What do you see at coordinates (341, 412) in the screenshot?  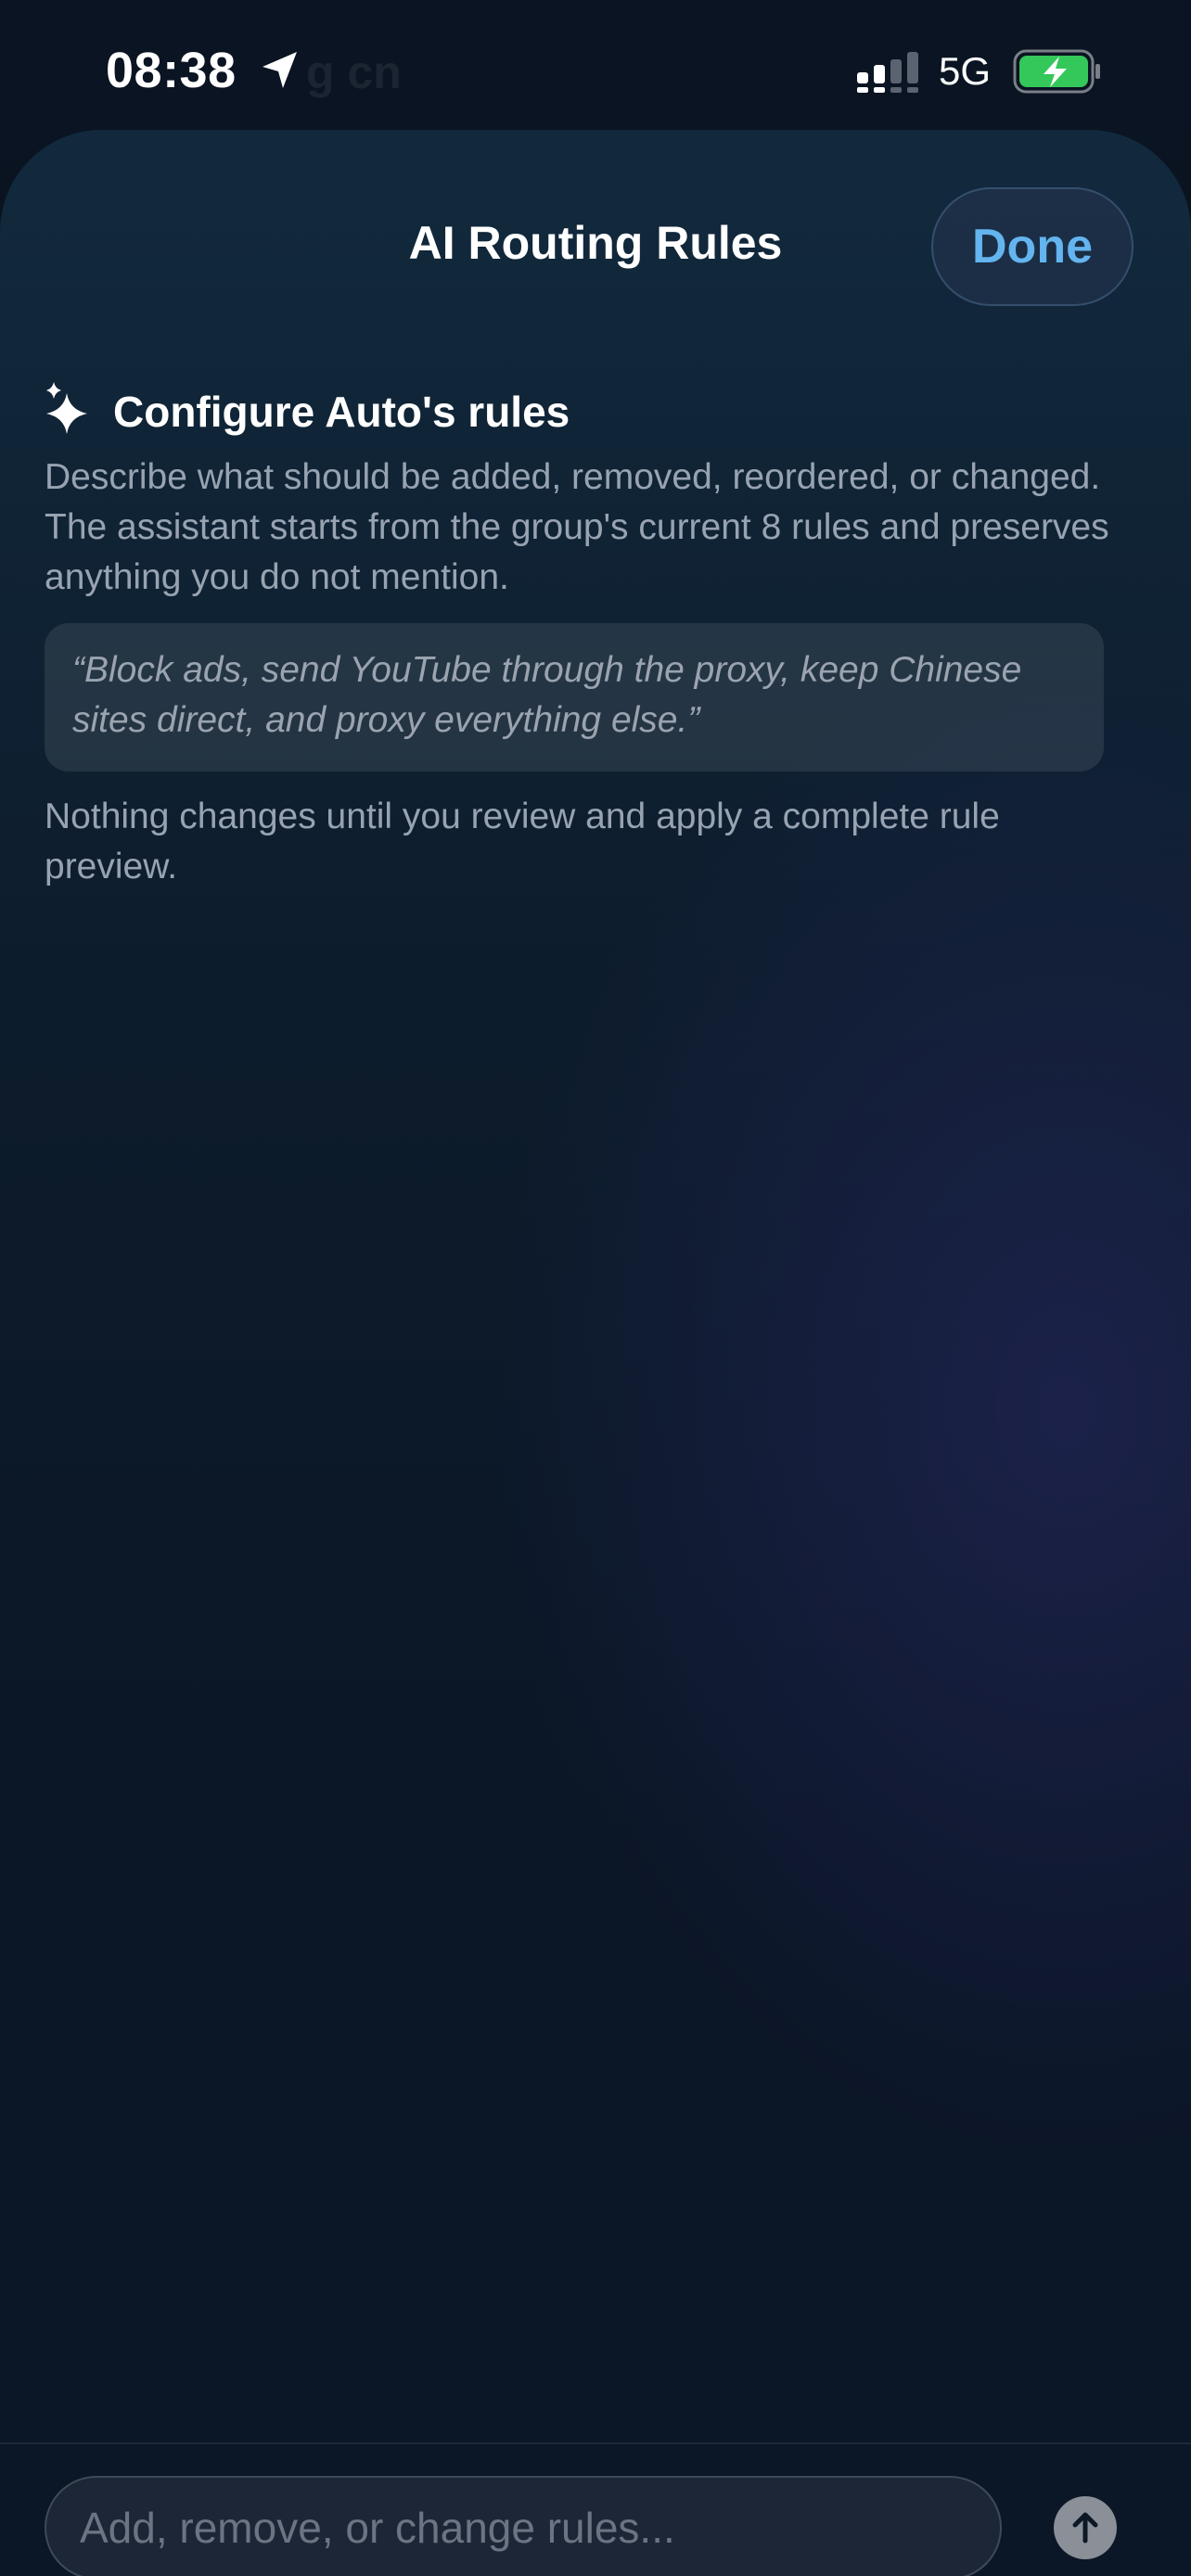 I see `section-heading: Configure Auto's rules` at bounding box center [341, 412].